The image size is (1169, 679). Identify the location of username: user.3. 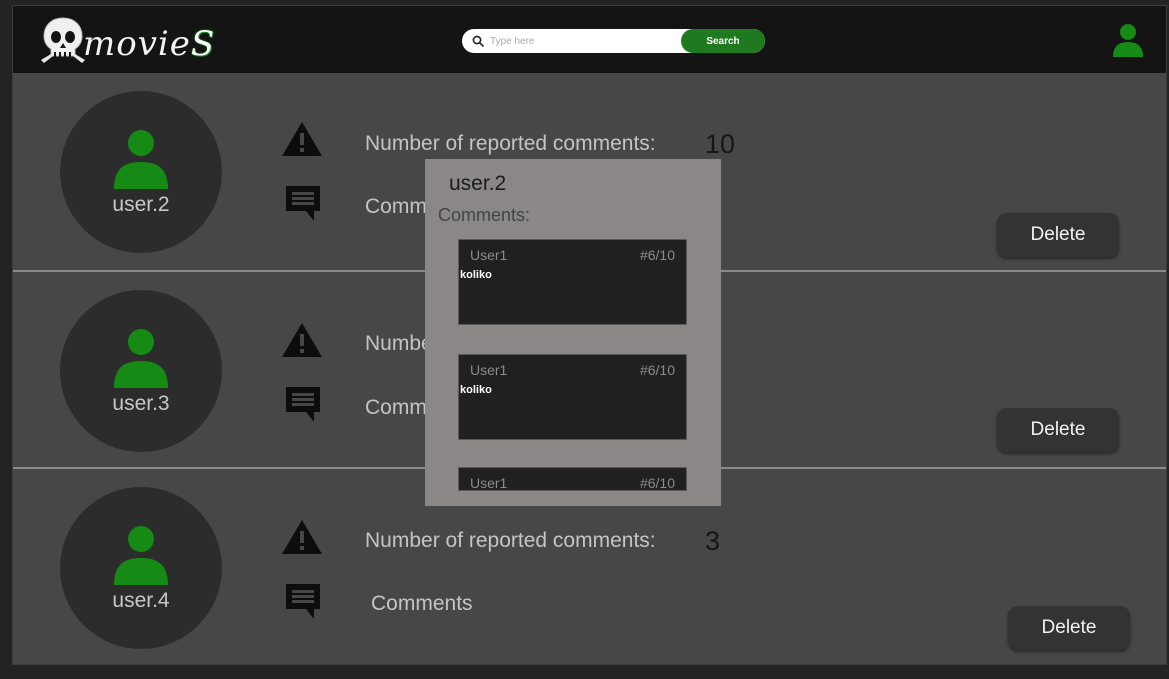
(141, 403).